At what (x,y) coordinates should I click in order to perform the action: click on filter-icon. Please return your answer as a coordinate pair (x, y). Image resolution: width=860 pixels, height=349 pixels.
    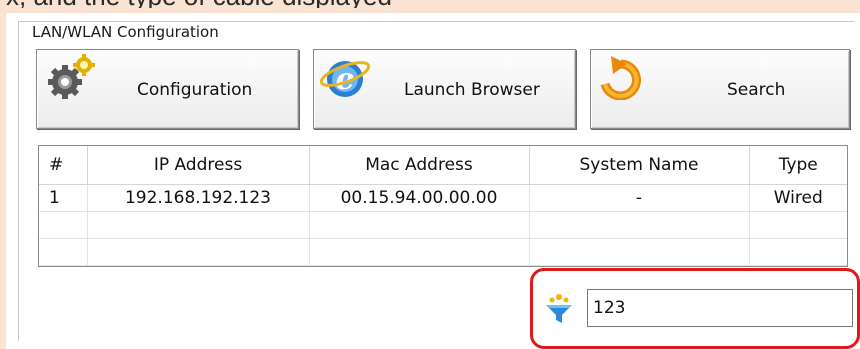
    Looking at the image, I should click on (559, 308).